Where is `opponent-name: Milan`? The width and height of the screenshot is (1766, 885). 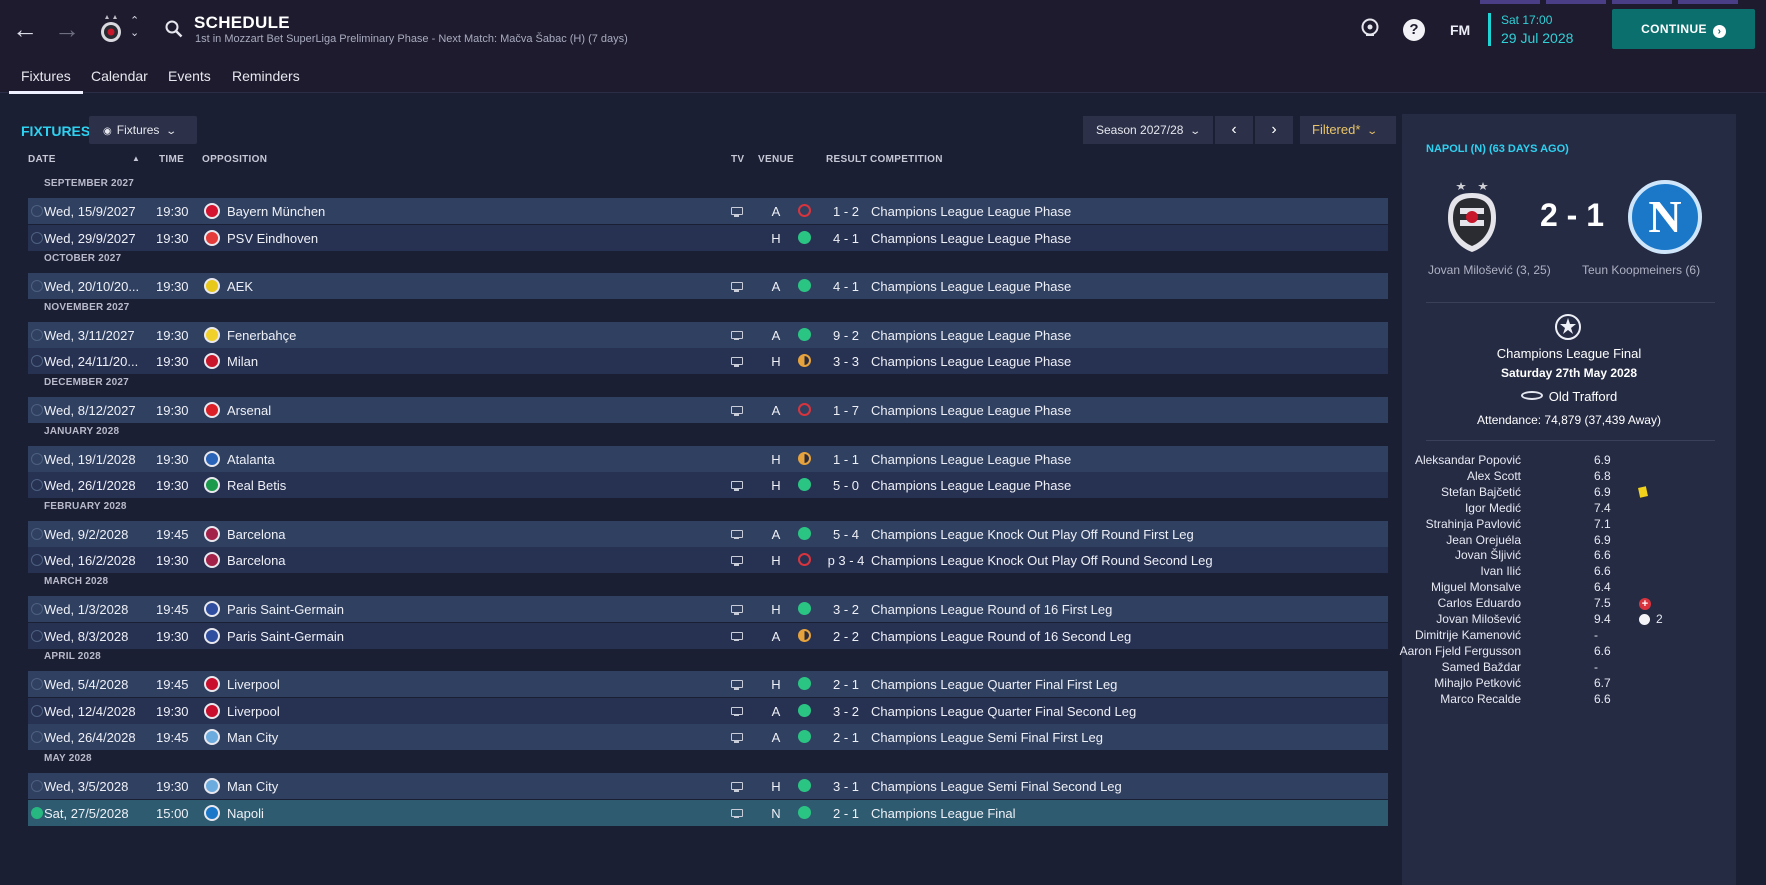
opponent-name: Milan is located at coordinates (242, 361).